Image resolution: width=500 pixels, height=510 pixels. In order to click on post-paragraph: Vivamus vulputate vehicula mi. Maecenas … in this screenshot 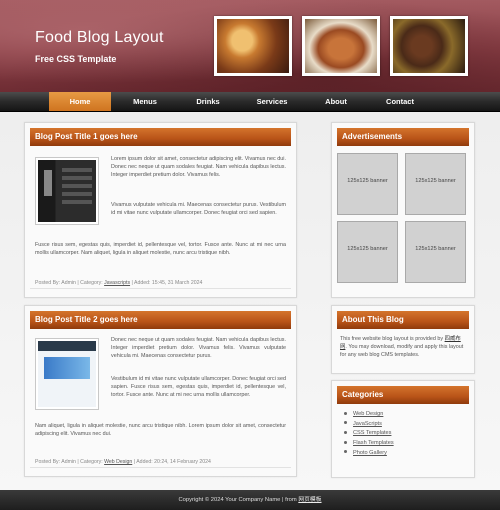, I will do `click(198, 209)`.